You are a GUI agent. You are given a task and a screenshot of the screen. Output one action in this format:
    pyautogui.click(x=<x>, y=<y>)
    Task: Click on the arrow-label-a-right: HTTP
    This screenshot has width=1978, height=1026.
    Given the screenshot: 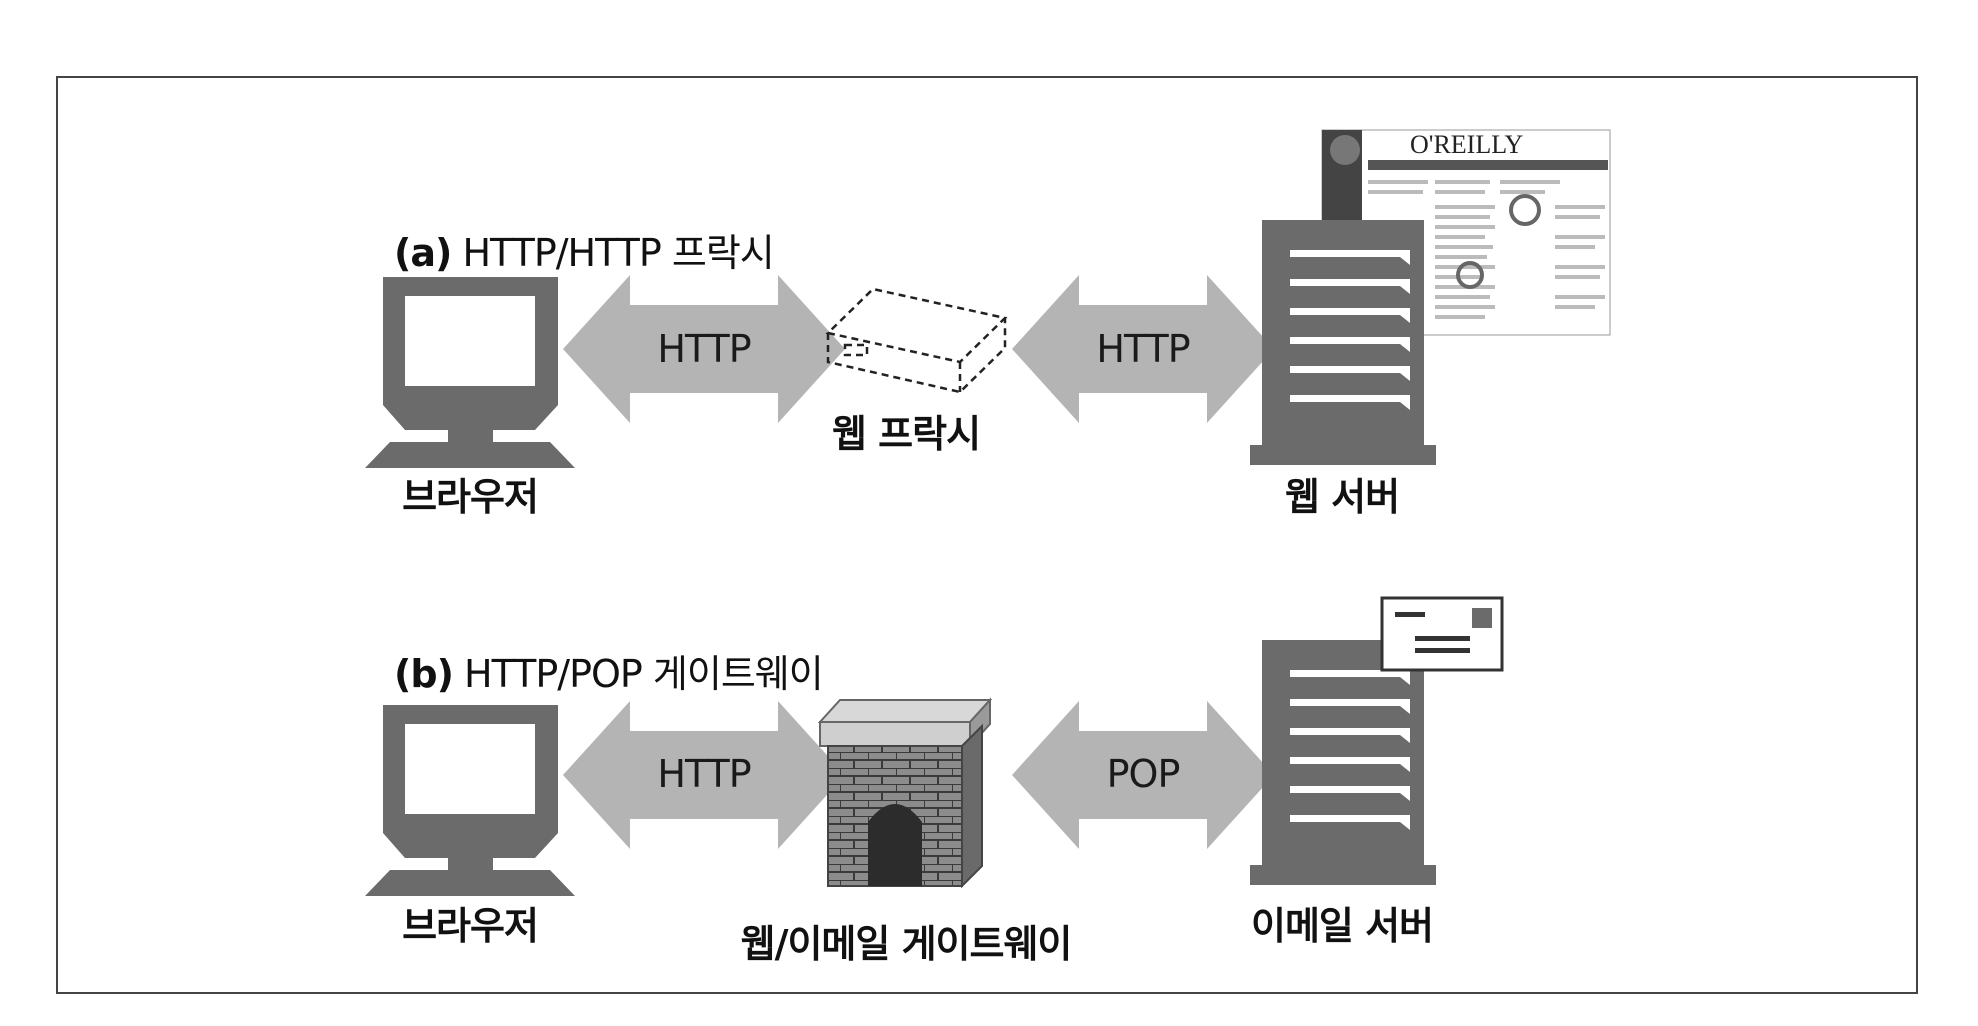 What is the action you would take?
    pyautogui.click(x=1143, y=349)
    